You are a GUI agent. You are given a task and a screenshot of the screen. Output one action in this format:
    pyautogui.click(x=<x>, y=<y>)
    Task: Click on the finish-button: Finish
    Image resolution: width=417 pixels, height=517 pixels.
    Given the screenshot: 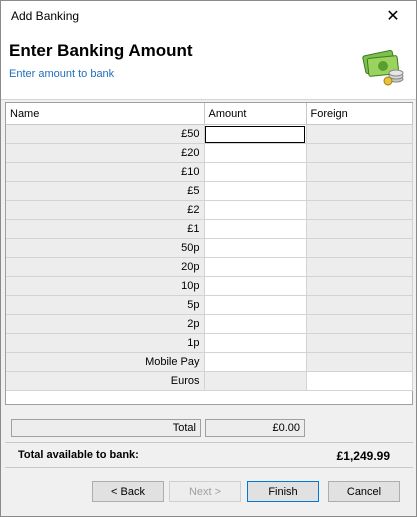 What is the action you would take?
    pyautogui.click(x=283, y=491)
    